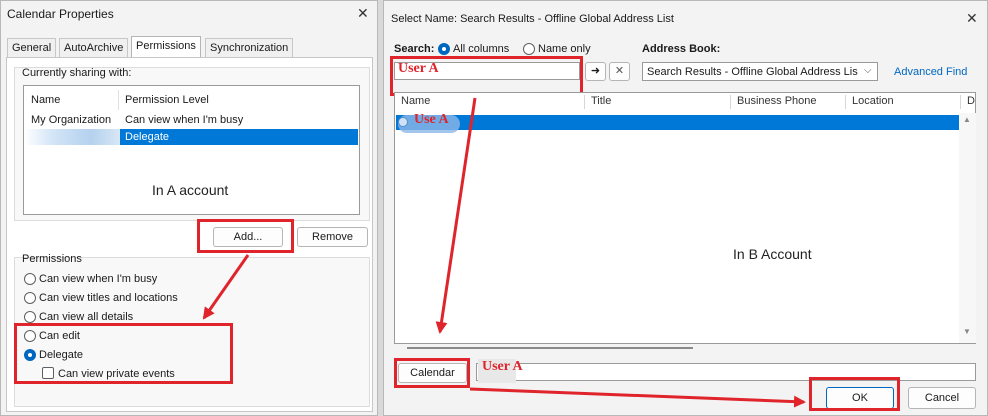  Describe the element at coordinates (868, 70) in the screenshot. I see `chevron-down-icon: ⌵` at that location.